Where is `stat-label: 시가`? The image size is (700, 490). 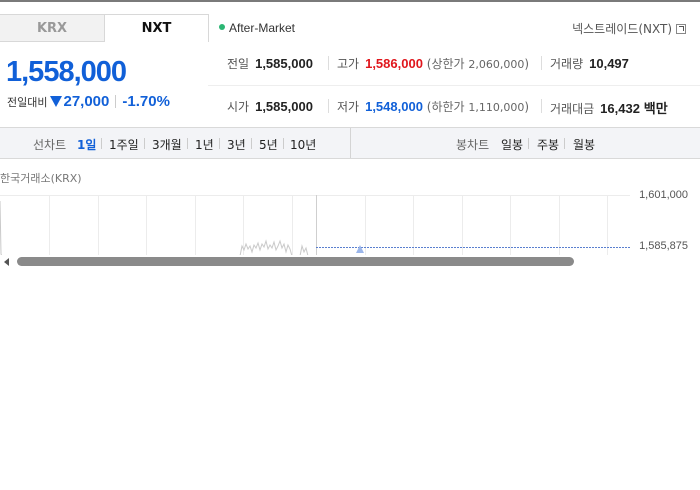 stat-label: 시가 is located at coordinates (238, 107).